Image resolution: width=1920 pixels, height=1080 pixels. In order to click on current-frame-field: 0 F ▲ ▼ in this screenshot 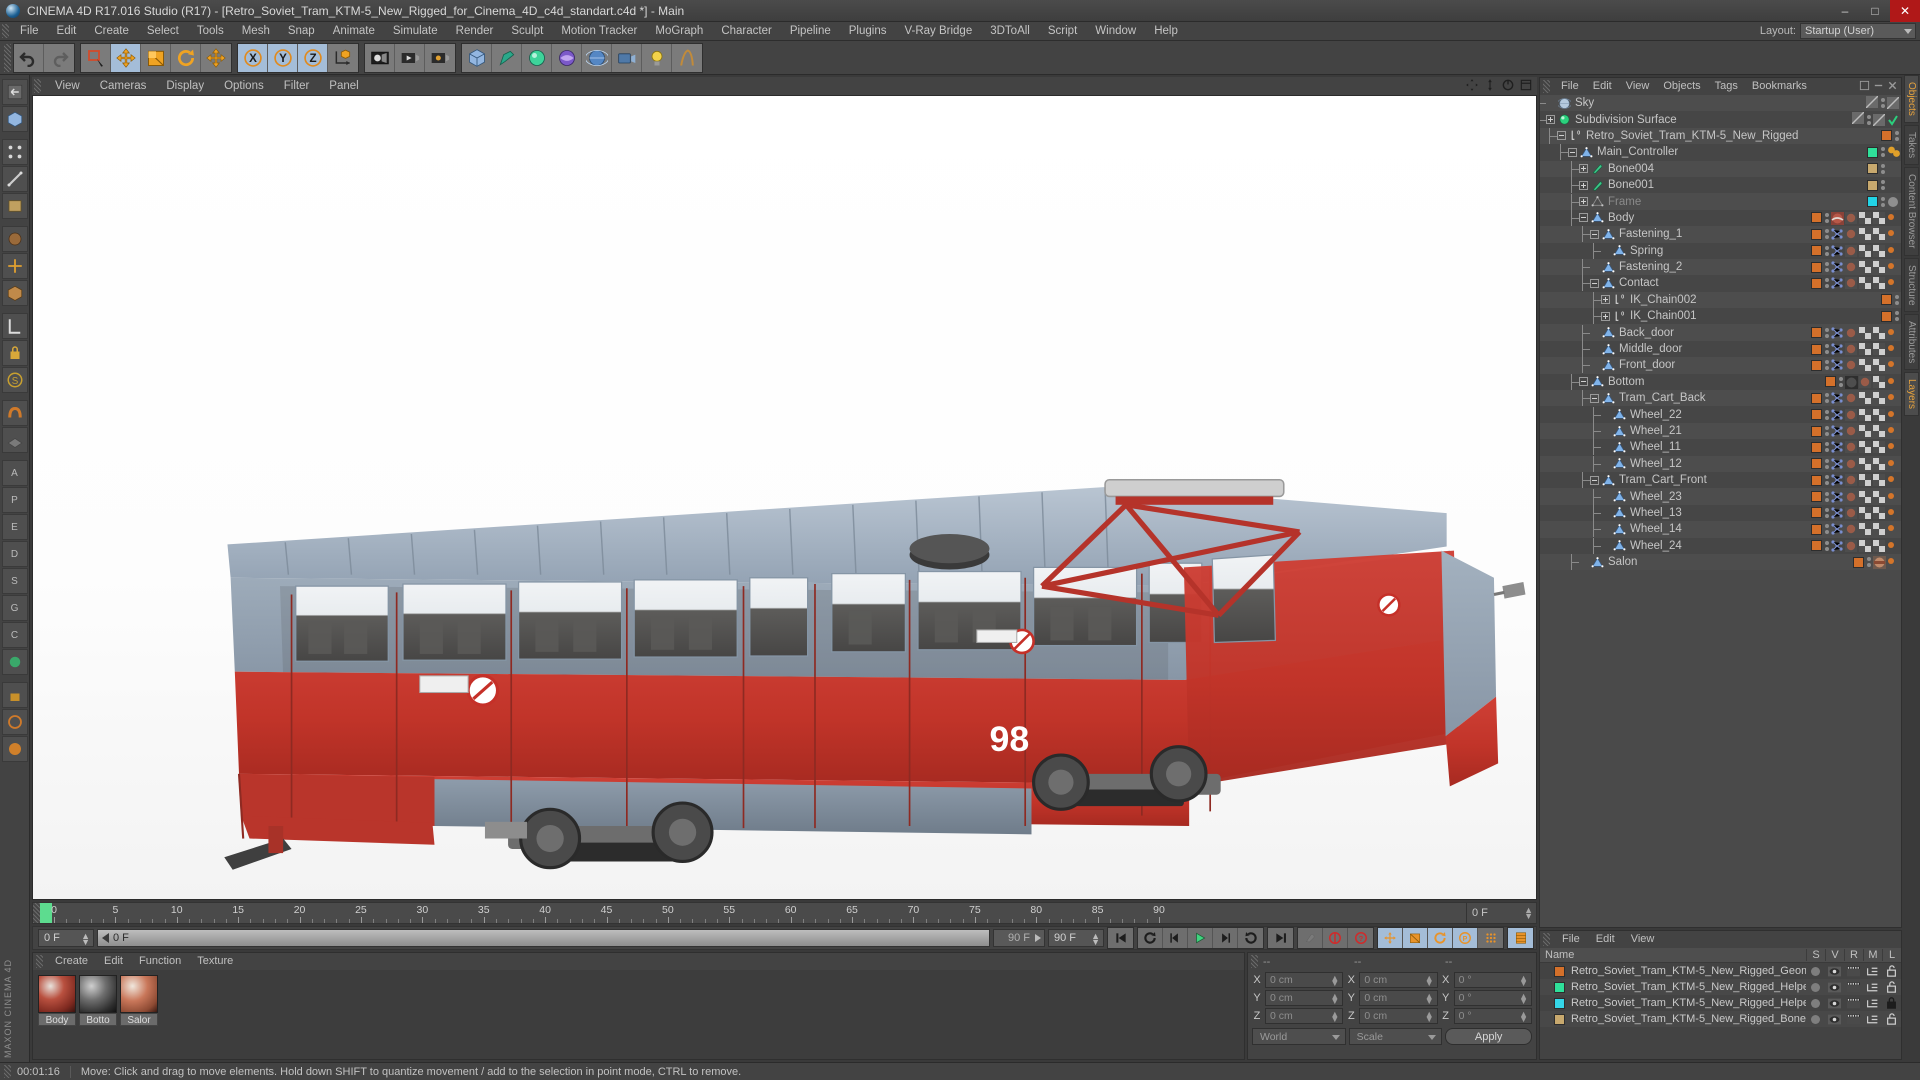, I will do `click(66, 938)`.